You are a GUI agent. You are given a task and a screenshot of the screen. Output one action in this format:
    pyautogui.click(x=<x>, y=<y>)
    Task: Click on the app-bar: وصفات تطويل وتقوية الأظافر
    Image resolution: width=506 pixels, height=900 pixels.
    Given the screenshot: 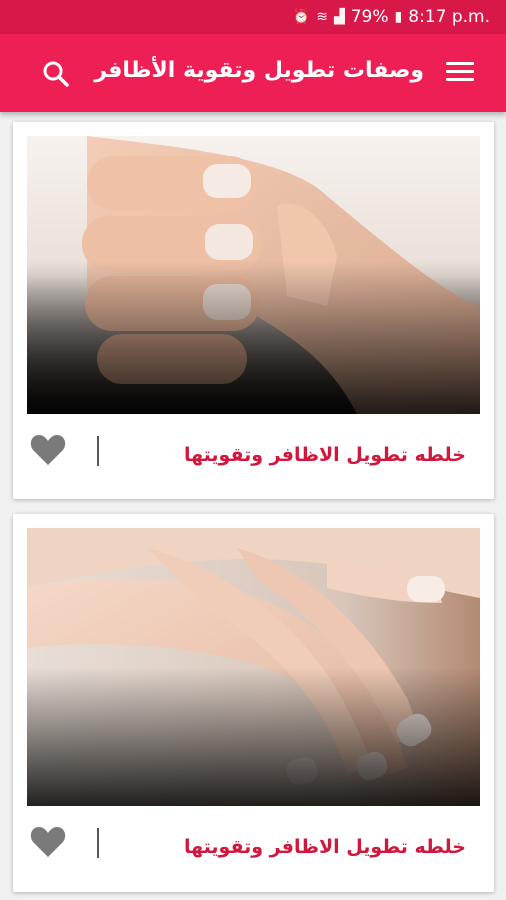 What is the action you would take?
    pyautogui.click(x=253, y=73)
    